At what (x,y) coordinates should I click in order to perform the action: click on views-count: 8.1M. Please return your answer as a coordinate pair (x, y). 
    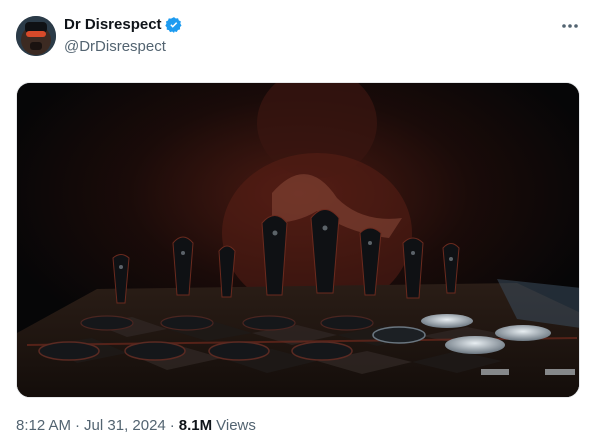
    Looking at the image, I should click on (195, 426).